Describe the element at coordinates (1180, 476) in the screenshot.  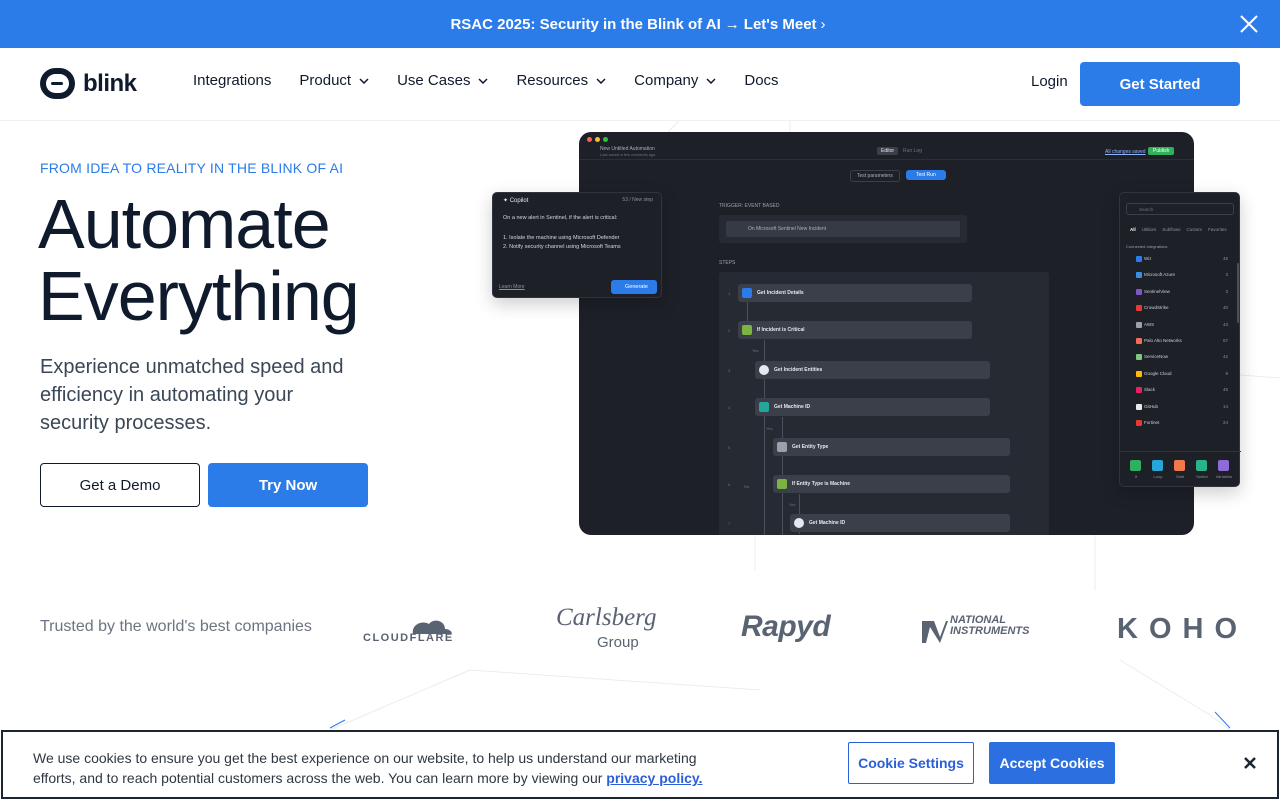
I see `tool-label: Wait` at that location.